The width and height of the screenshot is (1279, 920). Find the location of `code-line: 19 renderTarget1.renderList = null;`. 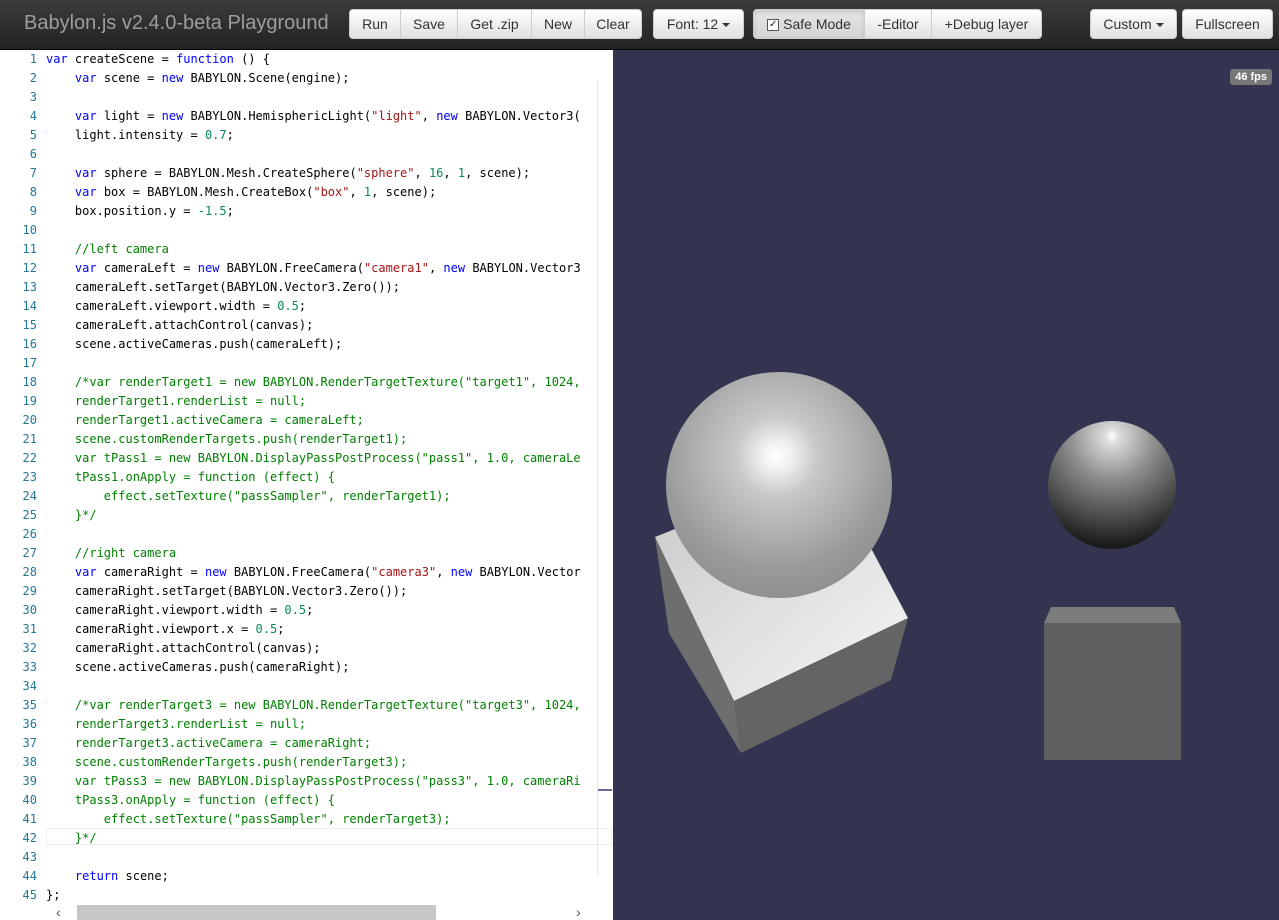

code-line: 19 renderTarget1.renderList = null; is located at coordinates (306, 401).